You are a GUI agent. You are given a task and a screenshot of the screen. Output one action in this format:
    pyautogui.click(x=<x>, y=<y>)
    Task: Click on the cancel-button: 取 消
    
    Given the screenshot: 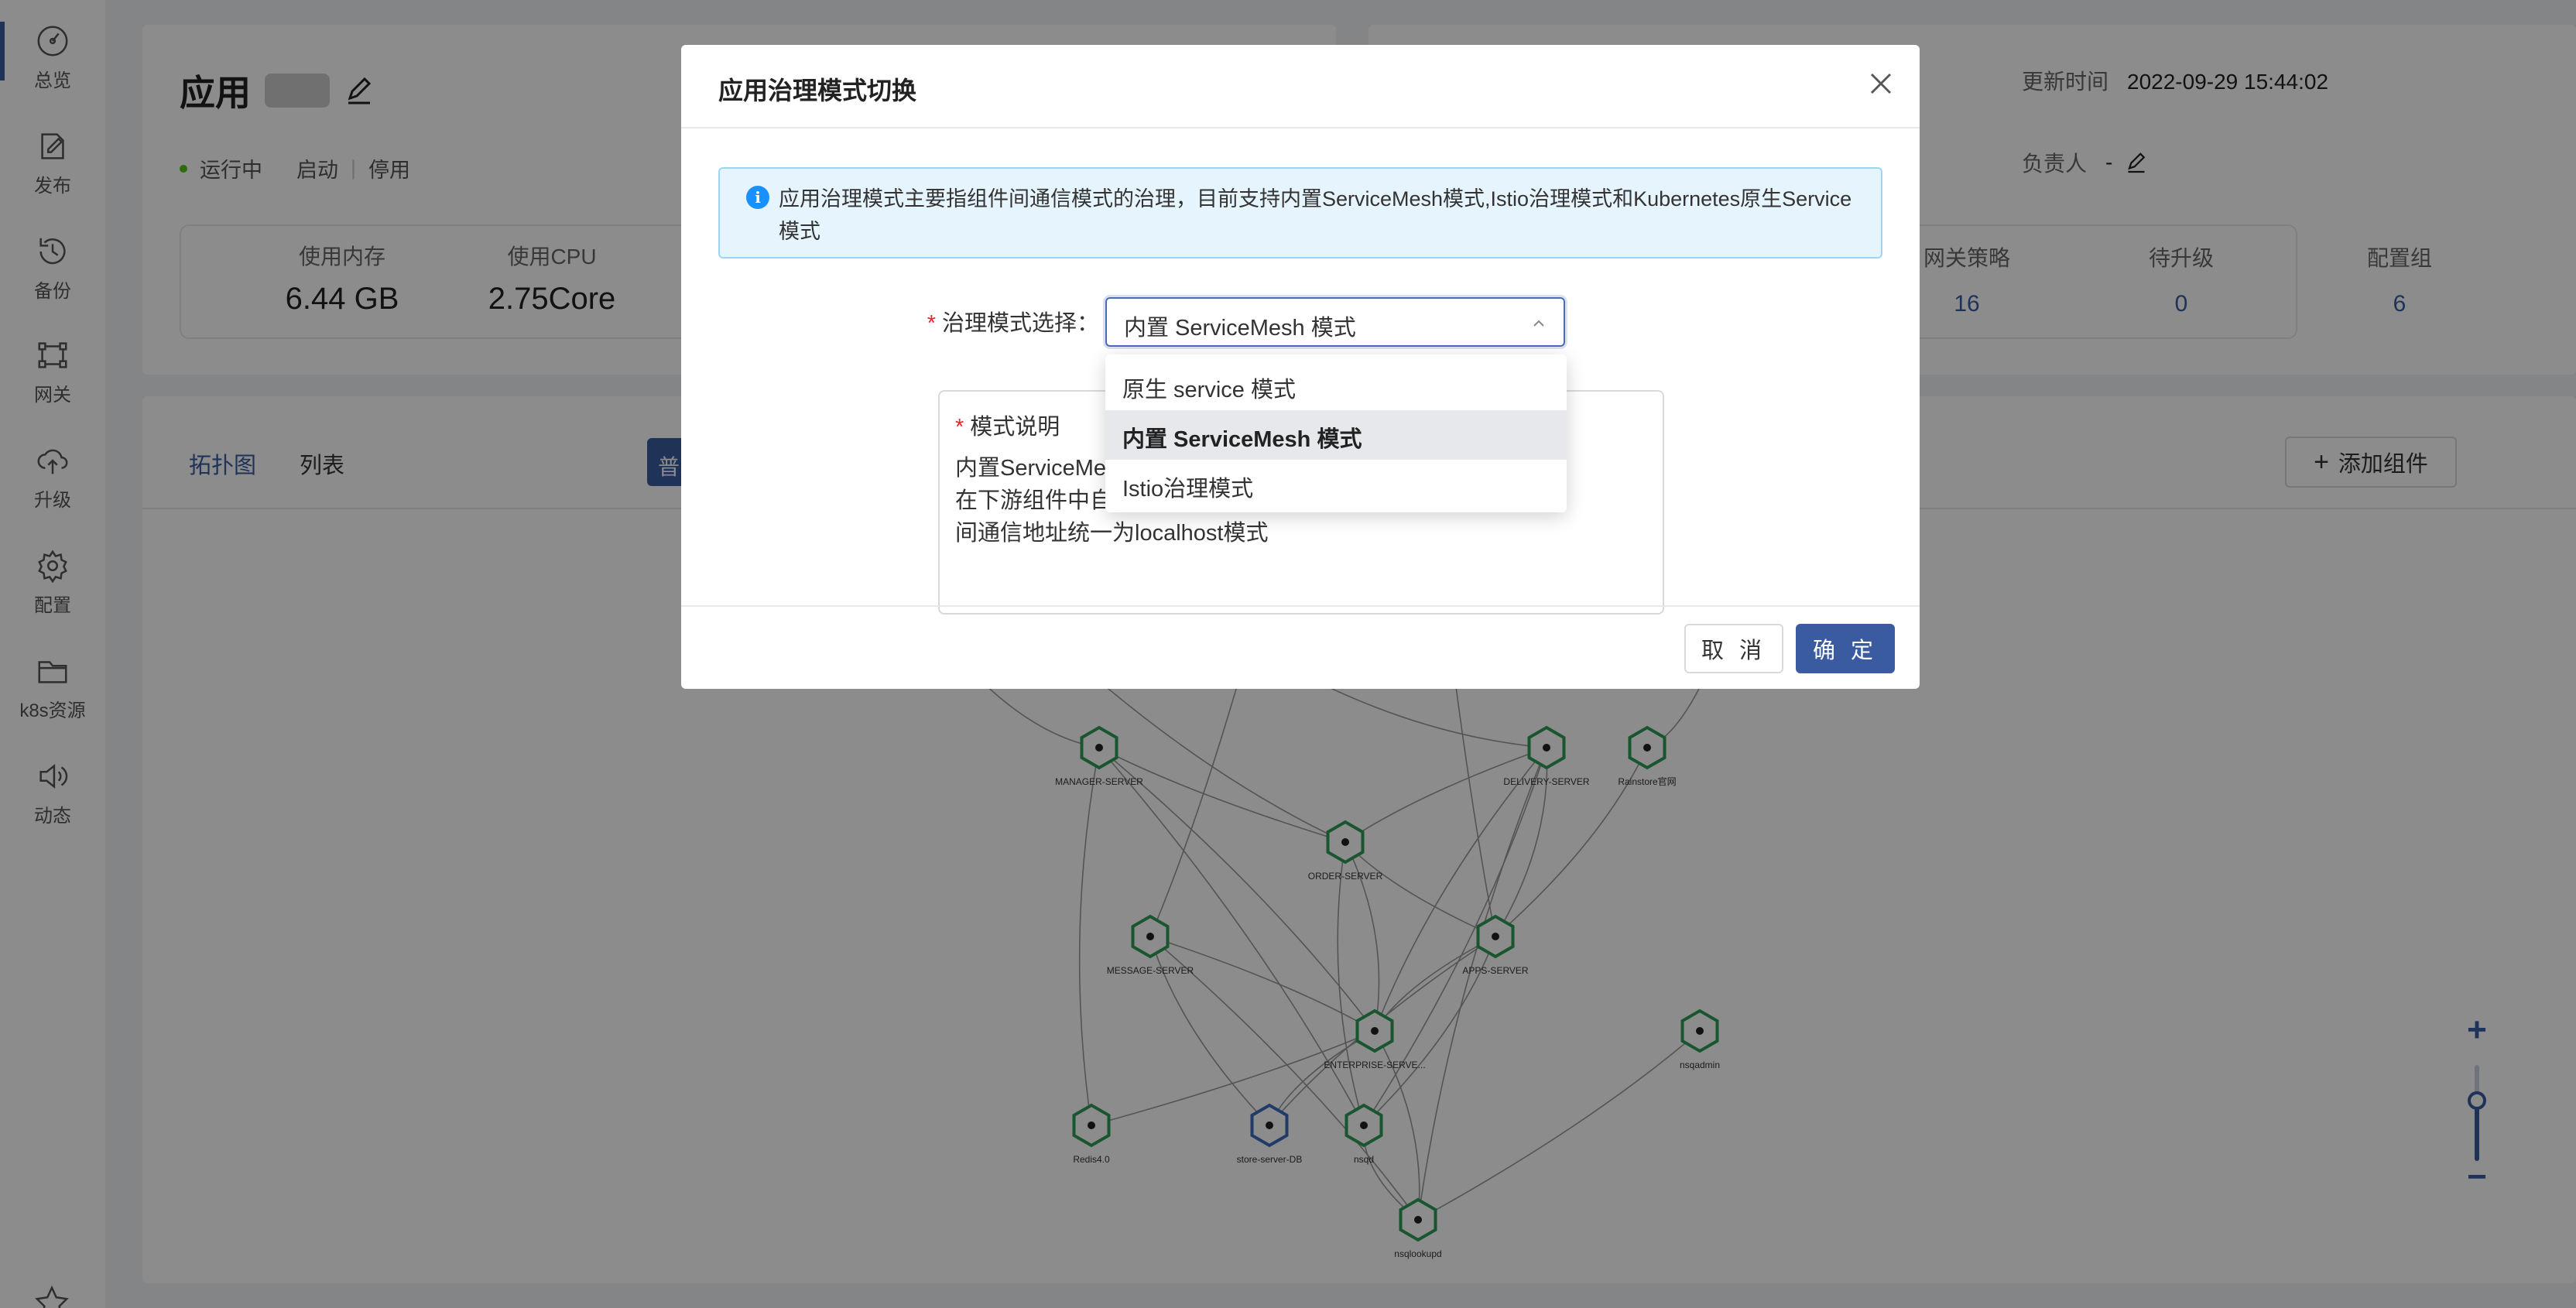 What is the action you would take?
    pyautogui.click(x=1733, y=648)
    